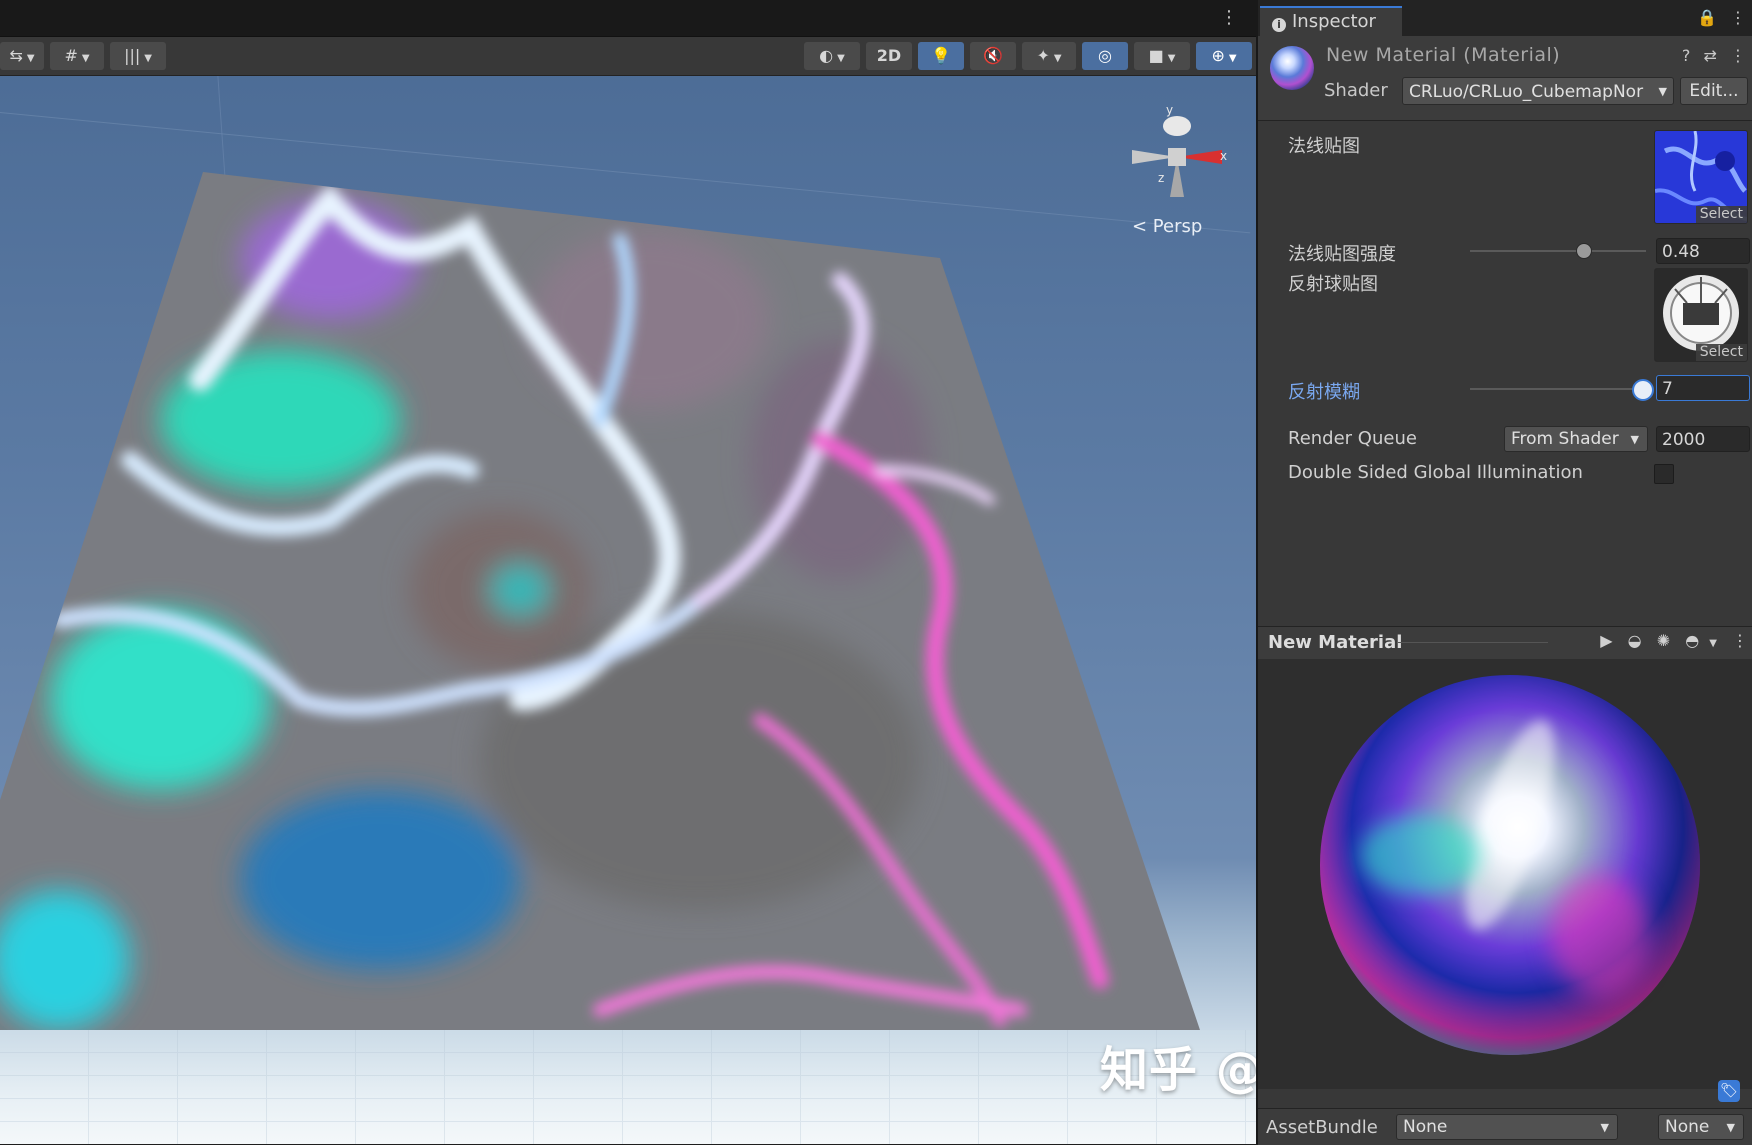  Describe the element at coordinates (1223, 156) in the screenshot. I see `axis-x-label: x` at that location.